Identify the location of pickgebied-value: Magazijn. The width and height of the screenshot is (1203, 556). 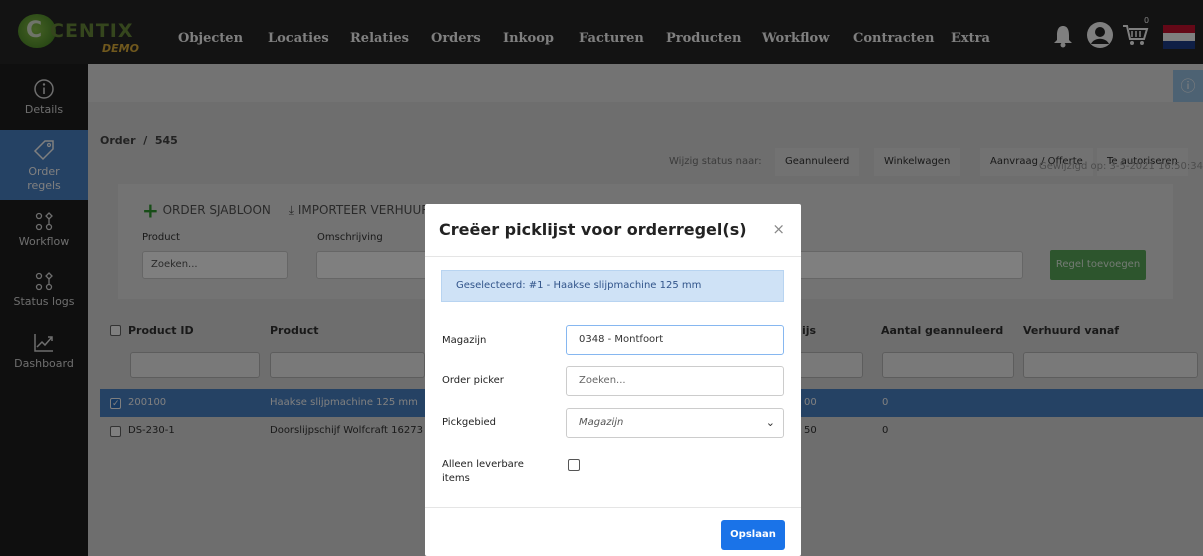
(601, 422).